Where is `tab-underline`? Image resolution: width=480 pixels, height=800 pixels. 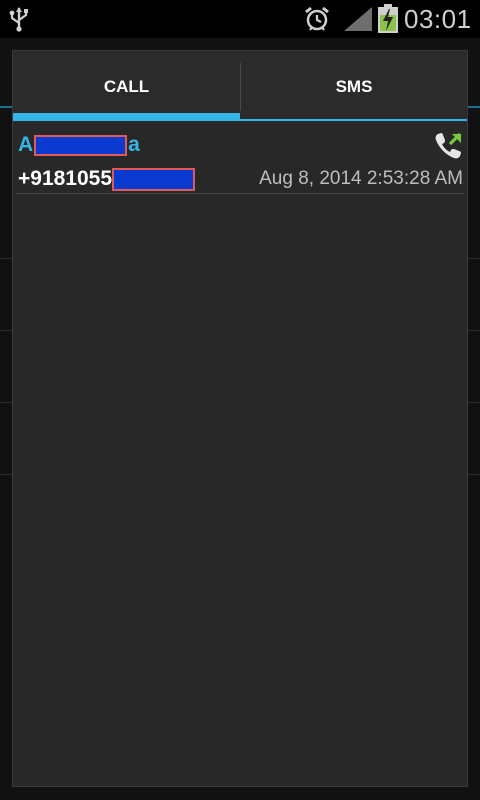 tab-underline is located at coordinates (353, 120).